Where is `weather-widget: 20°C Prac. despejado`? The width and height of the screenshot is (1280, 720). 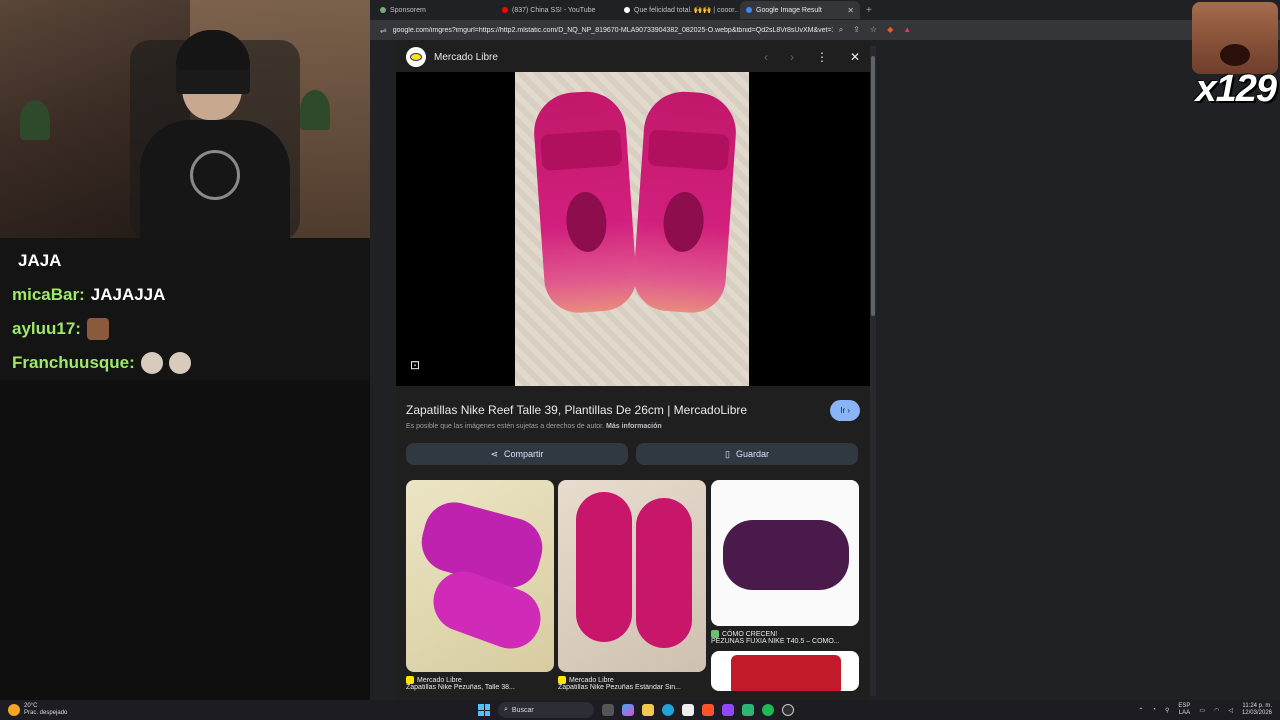
weather-widget: 20°C Prac. despejado is located at coordinates (37, 710).